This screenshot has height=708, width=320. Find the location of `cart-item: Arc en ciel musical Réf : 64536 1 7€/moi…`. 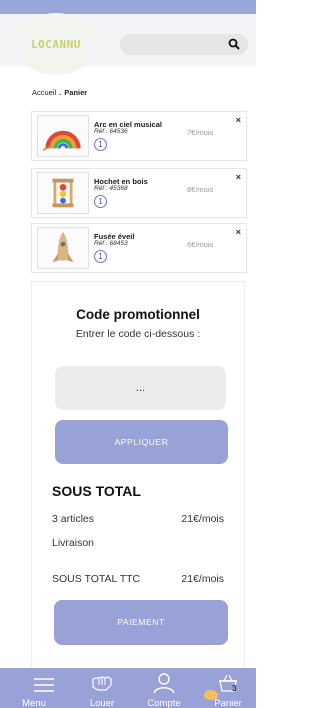

cart-item: Arc en ciel musical Réf : 64536 1 7€/moi… is located at coordinates (139, 136).